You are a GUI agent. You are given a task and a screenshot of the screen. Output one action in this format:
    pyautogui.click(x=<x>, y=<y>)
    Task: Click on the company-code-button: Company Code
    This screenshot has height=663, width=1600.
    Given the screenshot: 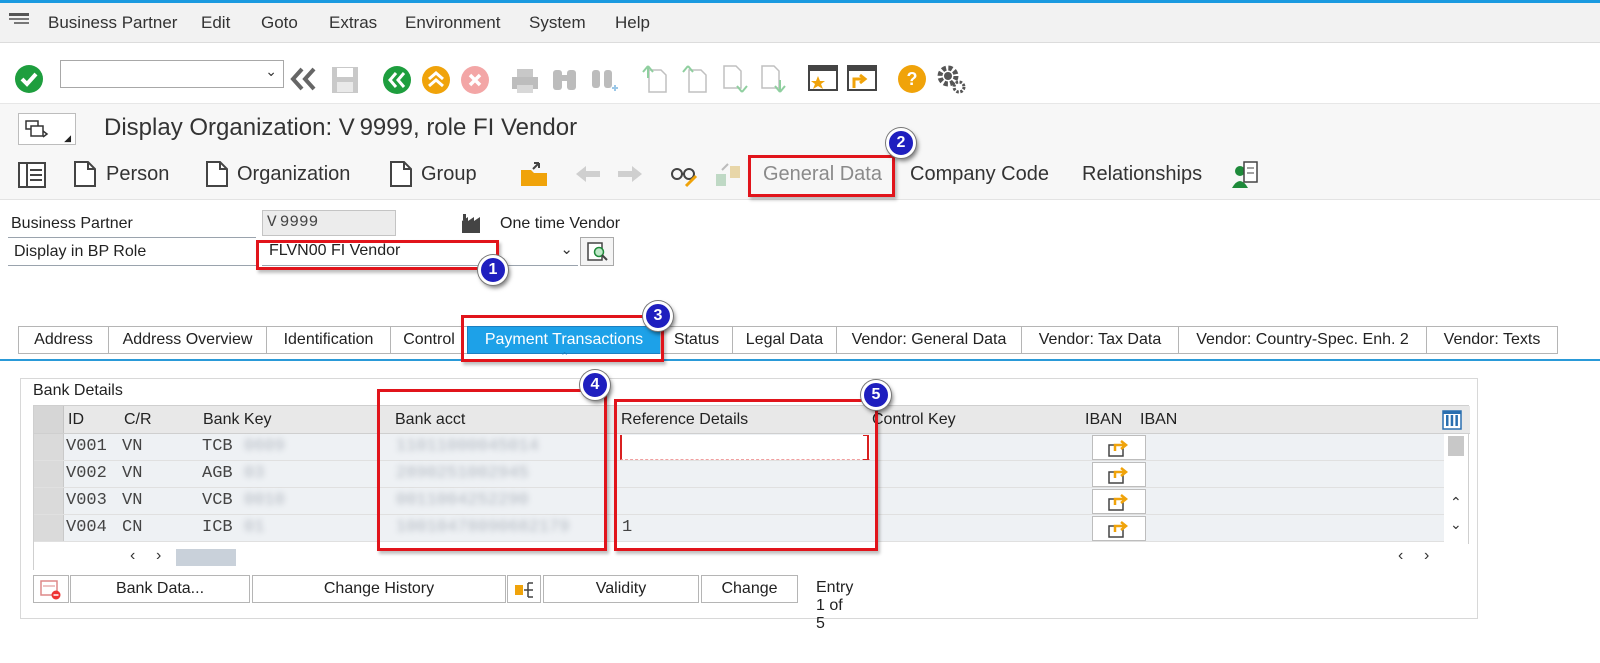 What is the action you would take?
    pyautogui.click(x=979, y=174)
    